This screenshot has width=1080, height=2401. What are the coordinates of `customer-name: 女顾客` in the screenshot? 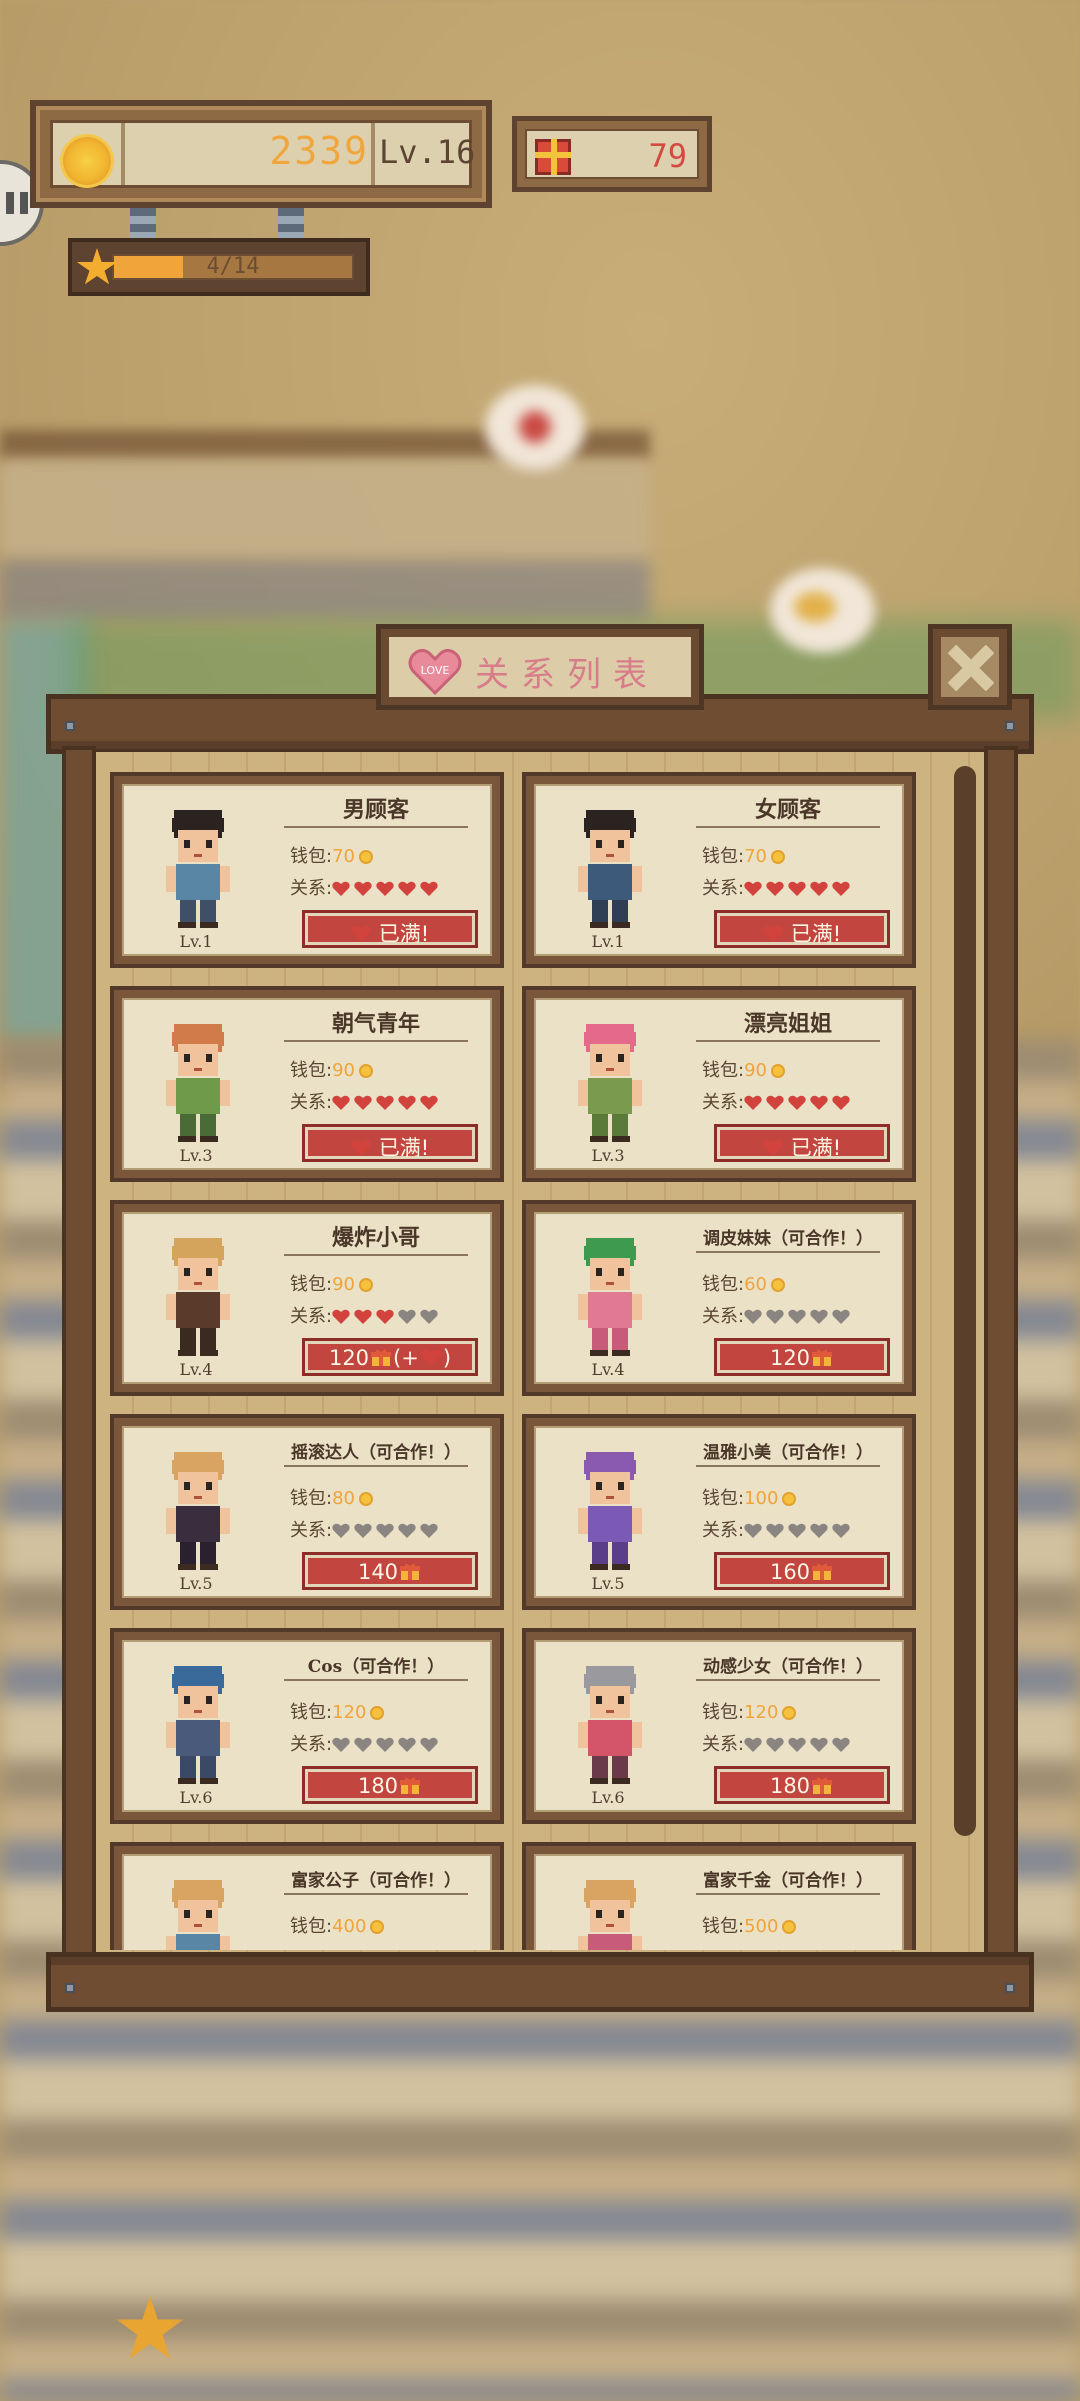 It's located at (788, 810).